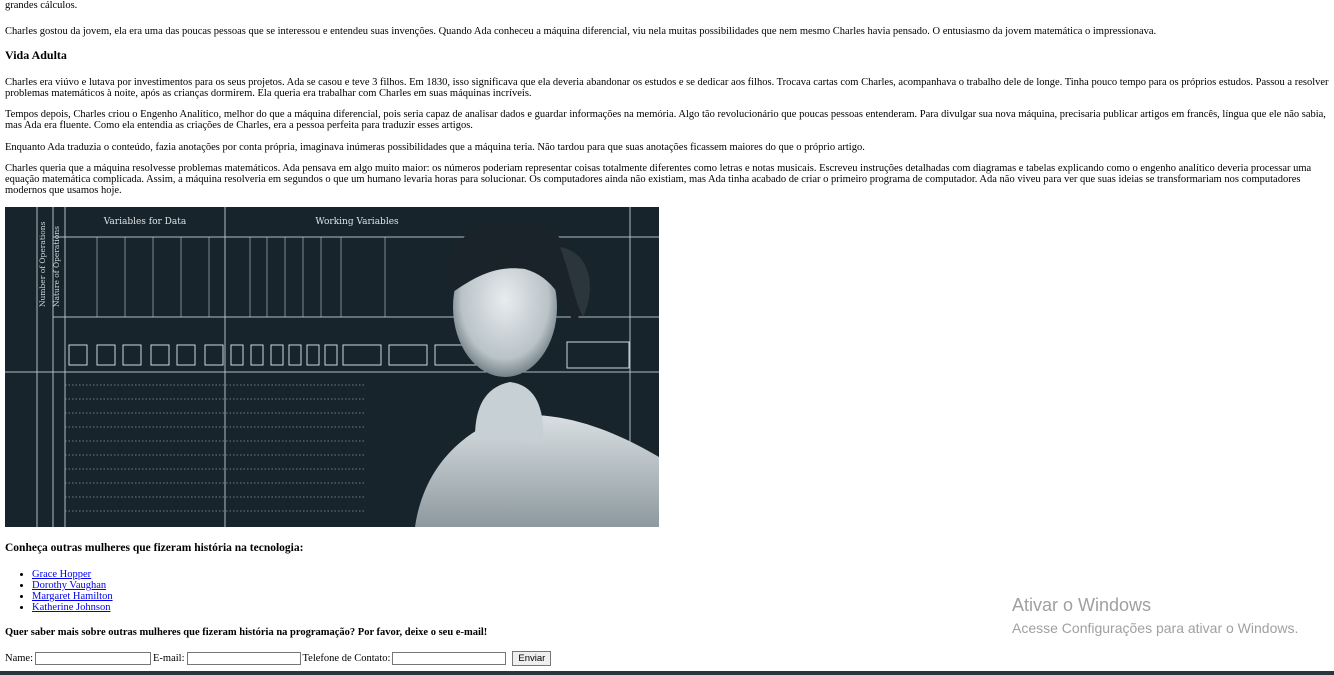 This screenshot has height=675, width=1334. I want to click on watermark-title: Ativar o Windows, so click(1082, 605).